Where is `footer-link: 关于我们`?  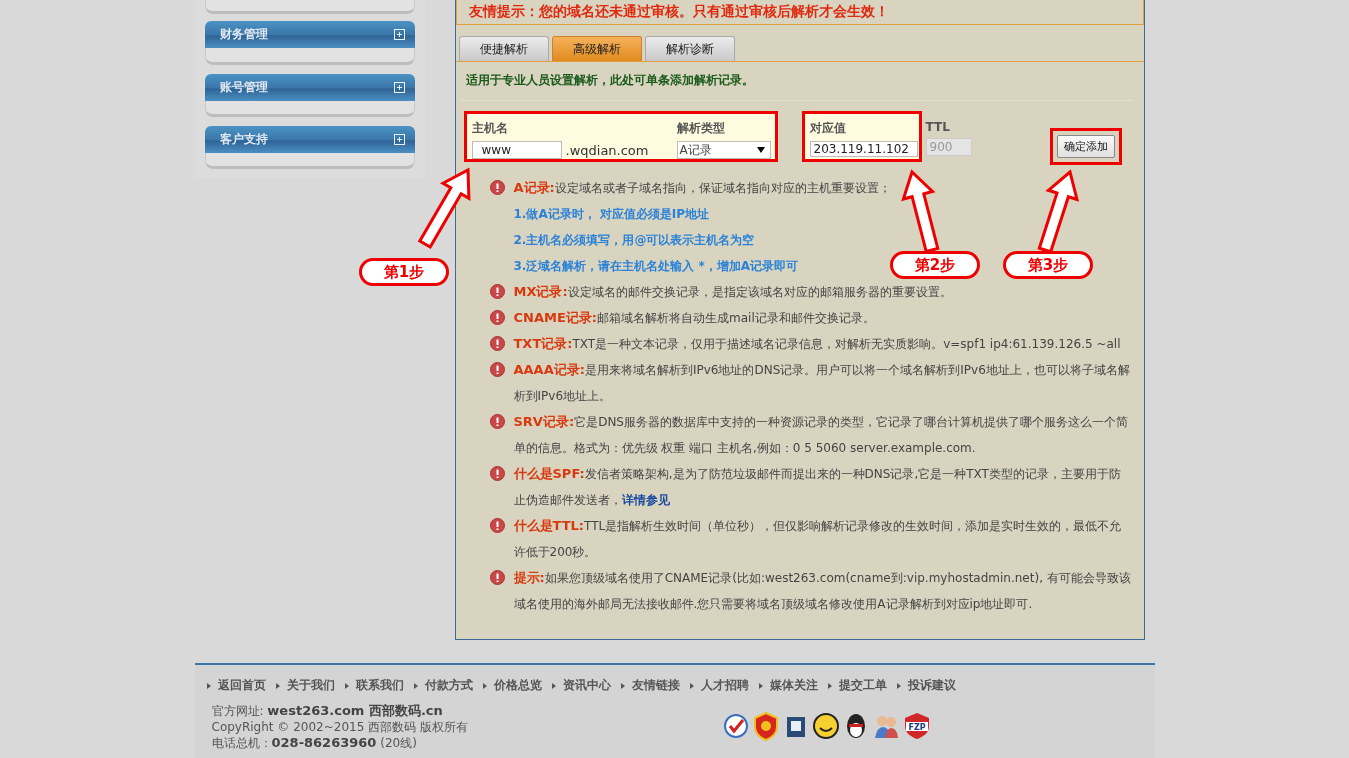 footer-link: 关于我们 is located at coordinates (310, 685).